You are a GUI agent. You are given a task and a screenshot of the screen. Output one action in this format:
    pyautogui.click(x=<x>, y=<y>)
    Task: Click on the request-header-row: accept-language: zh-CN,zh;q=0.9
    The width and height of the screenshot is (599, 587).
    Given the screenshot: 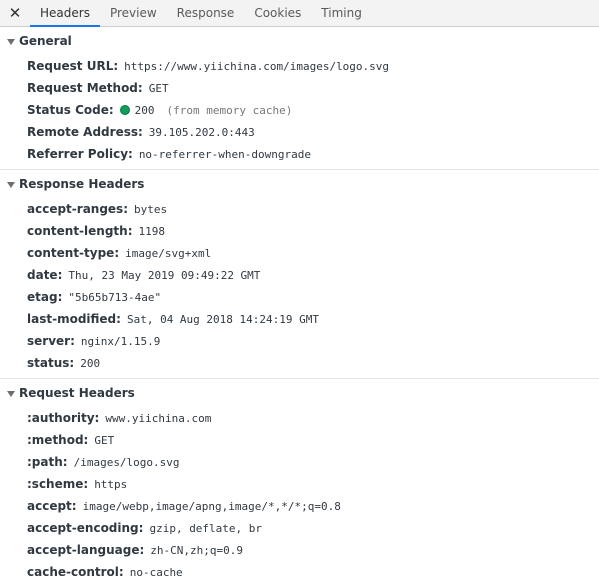 What is the action you would take?
    pyautogui.click(x=299, y=550)
    